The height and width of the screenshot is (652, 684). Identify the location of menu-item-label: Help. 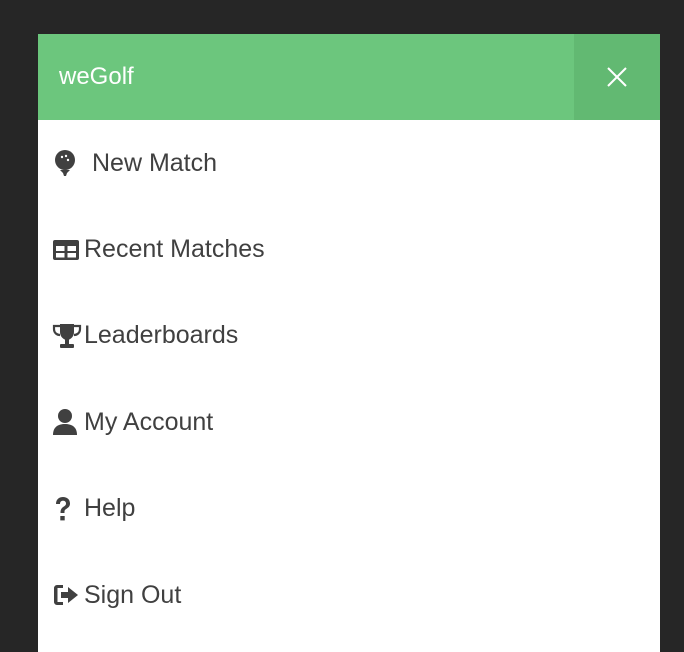
(110, 508).